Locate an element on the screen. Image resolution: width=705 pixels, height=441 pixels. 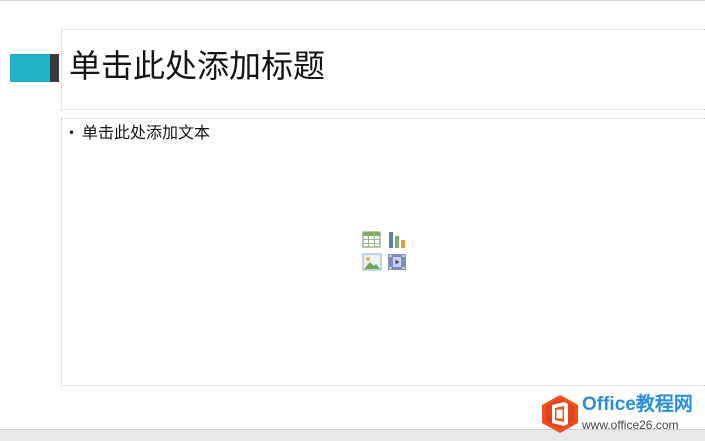
table-icon is located at coordinates (372, 240).